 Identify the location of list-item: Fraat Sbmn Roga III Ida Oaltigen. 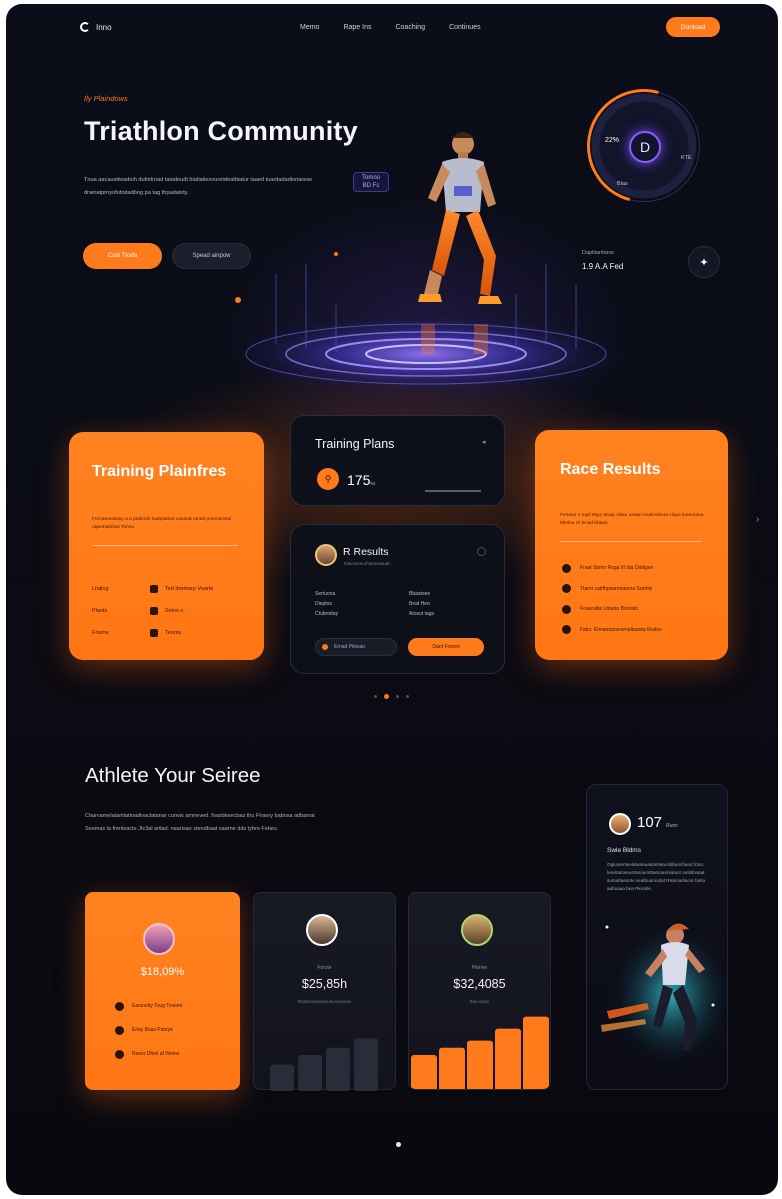
(642, 568).